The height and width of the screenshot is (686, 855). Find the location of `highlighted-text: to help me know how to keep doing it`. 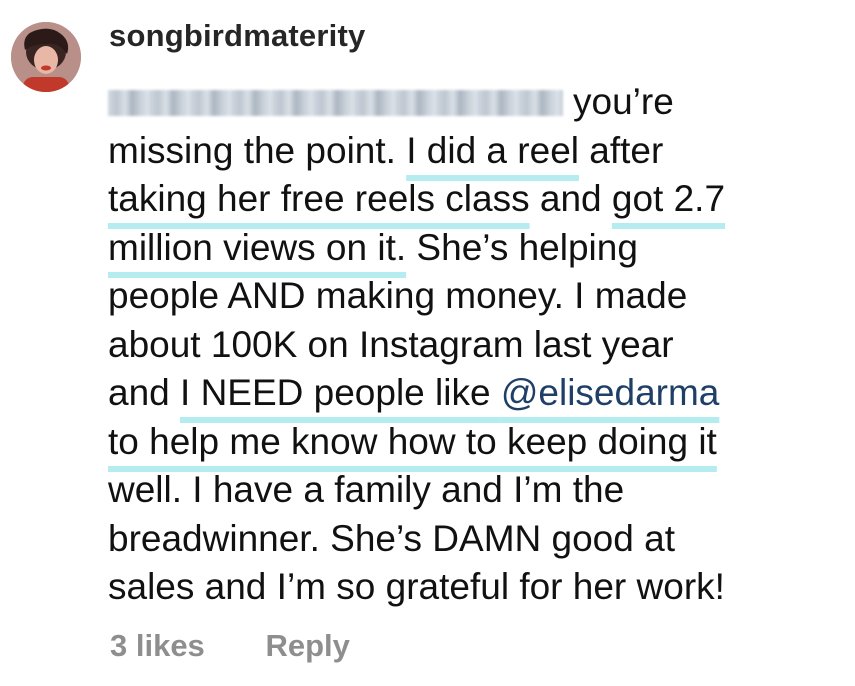

highlighted-text: to help me know how to keep doing it is located at coordinates (412, 441).